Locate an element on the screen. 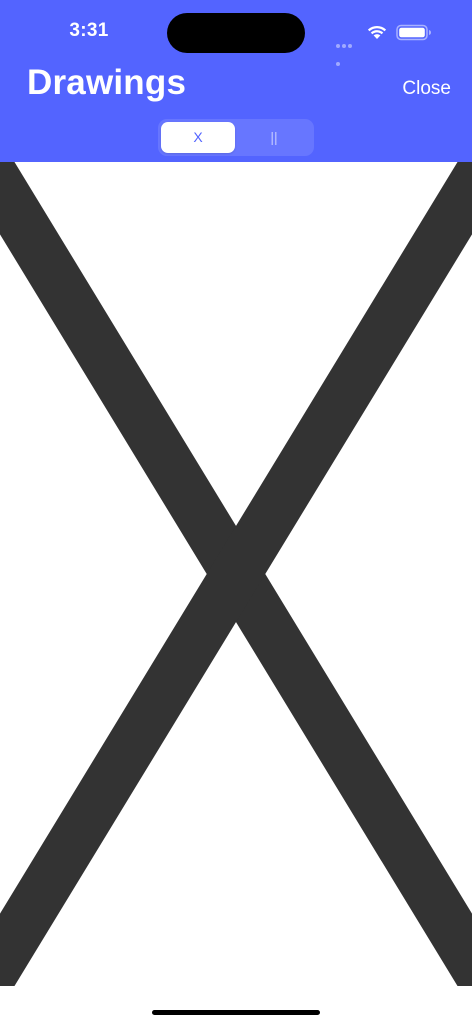  dynamic-island is located at coordinates (236, 33).